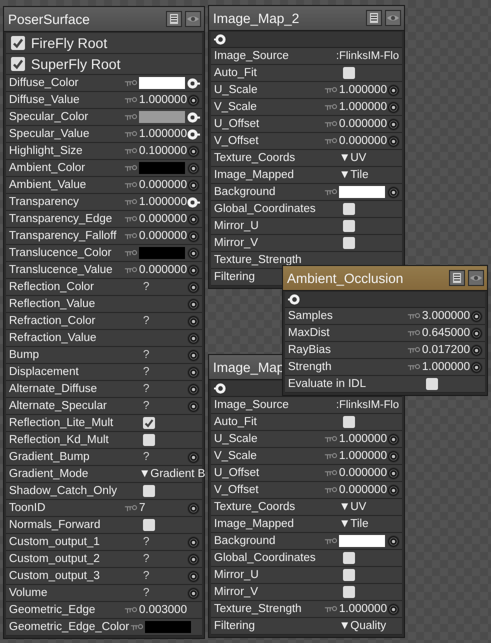  What do you see at coordinates (162, 151) in the screenshot?
I see `parameter-value: 0.100000` at bounding box center [162, 151].